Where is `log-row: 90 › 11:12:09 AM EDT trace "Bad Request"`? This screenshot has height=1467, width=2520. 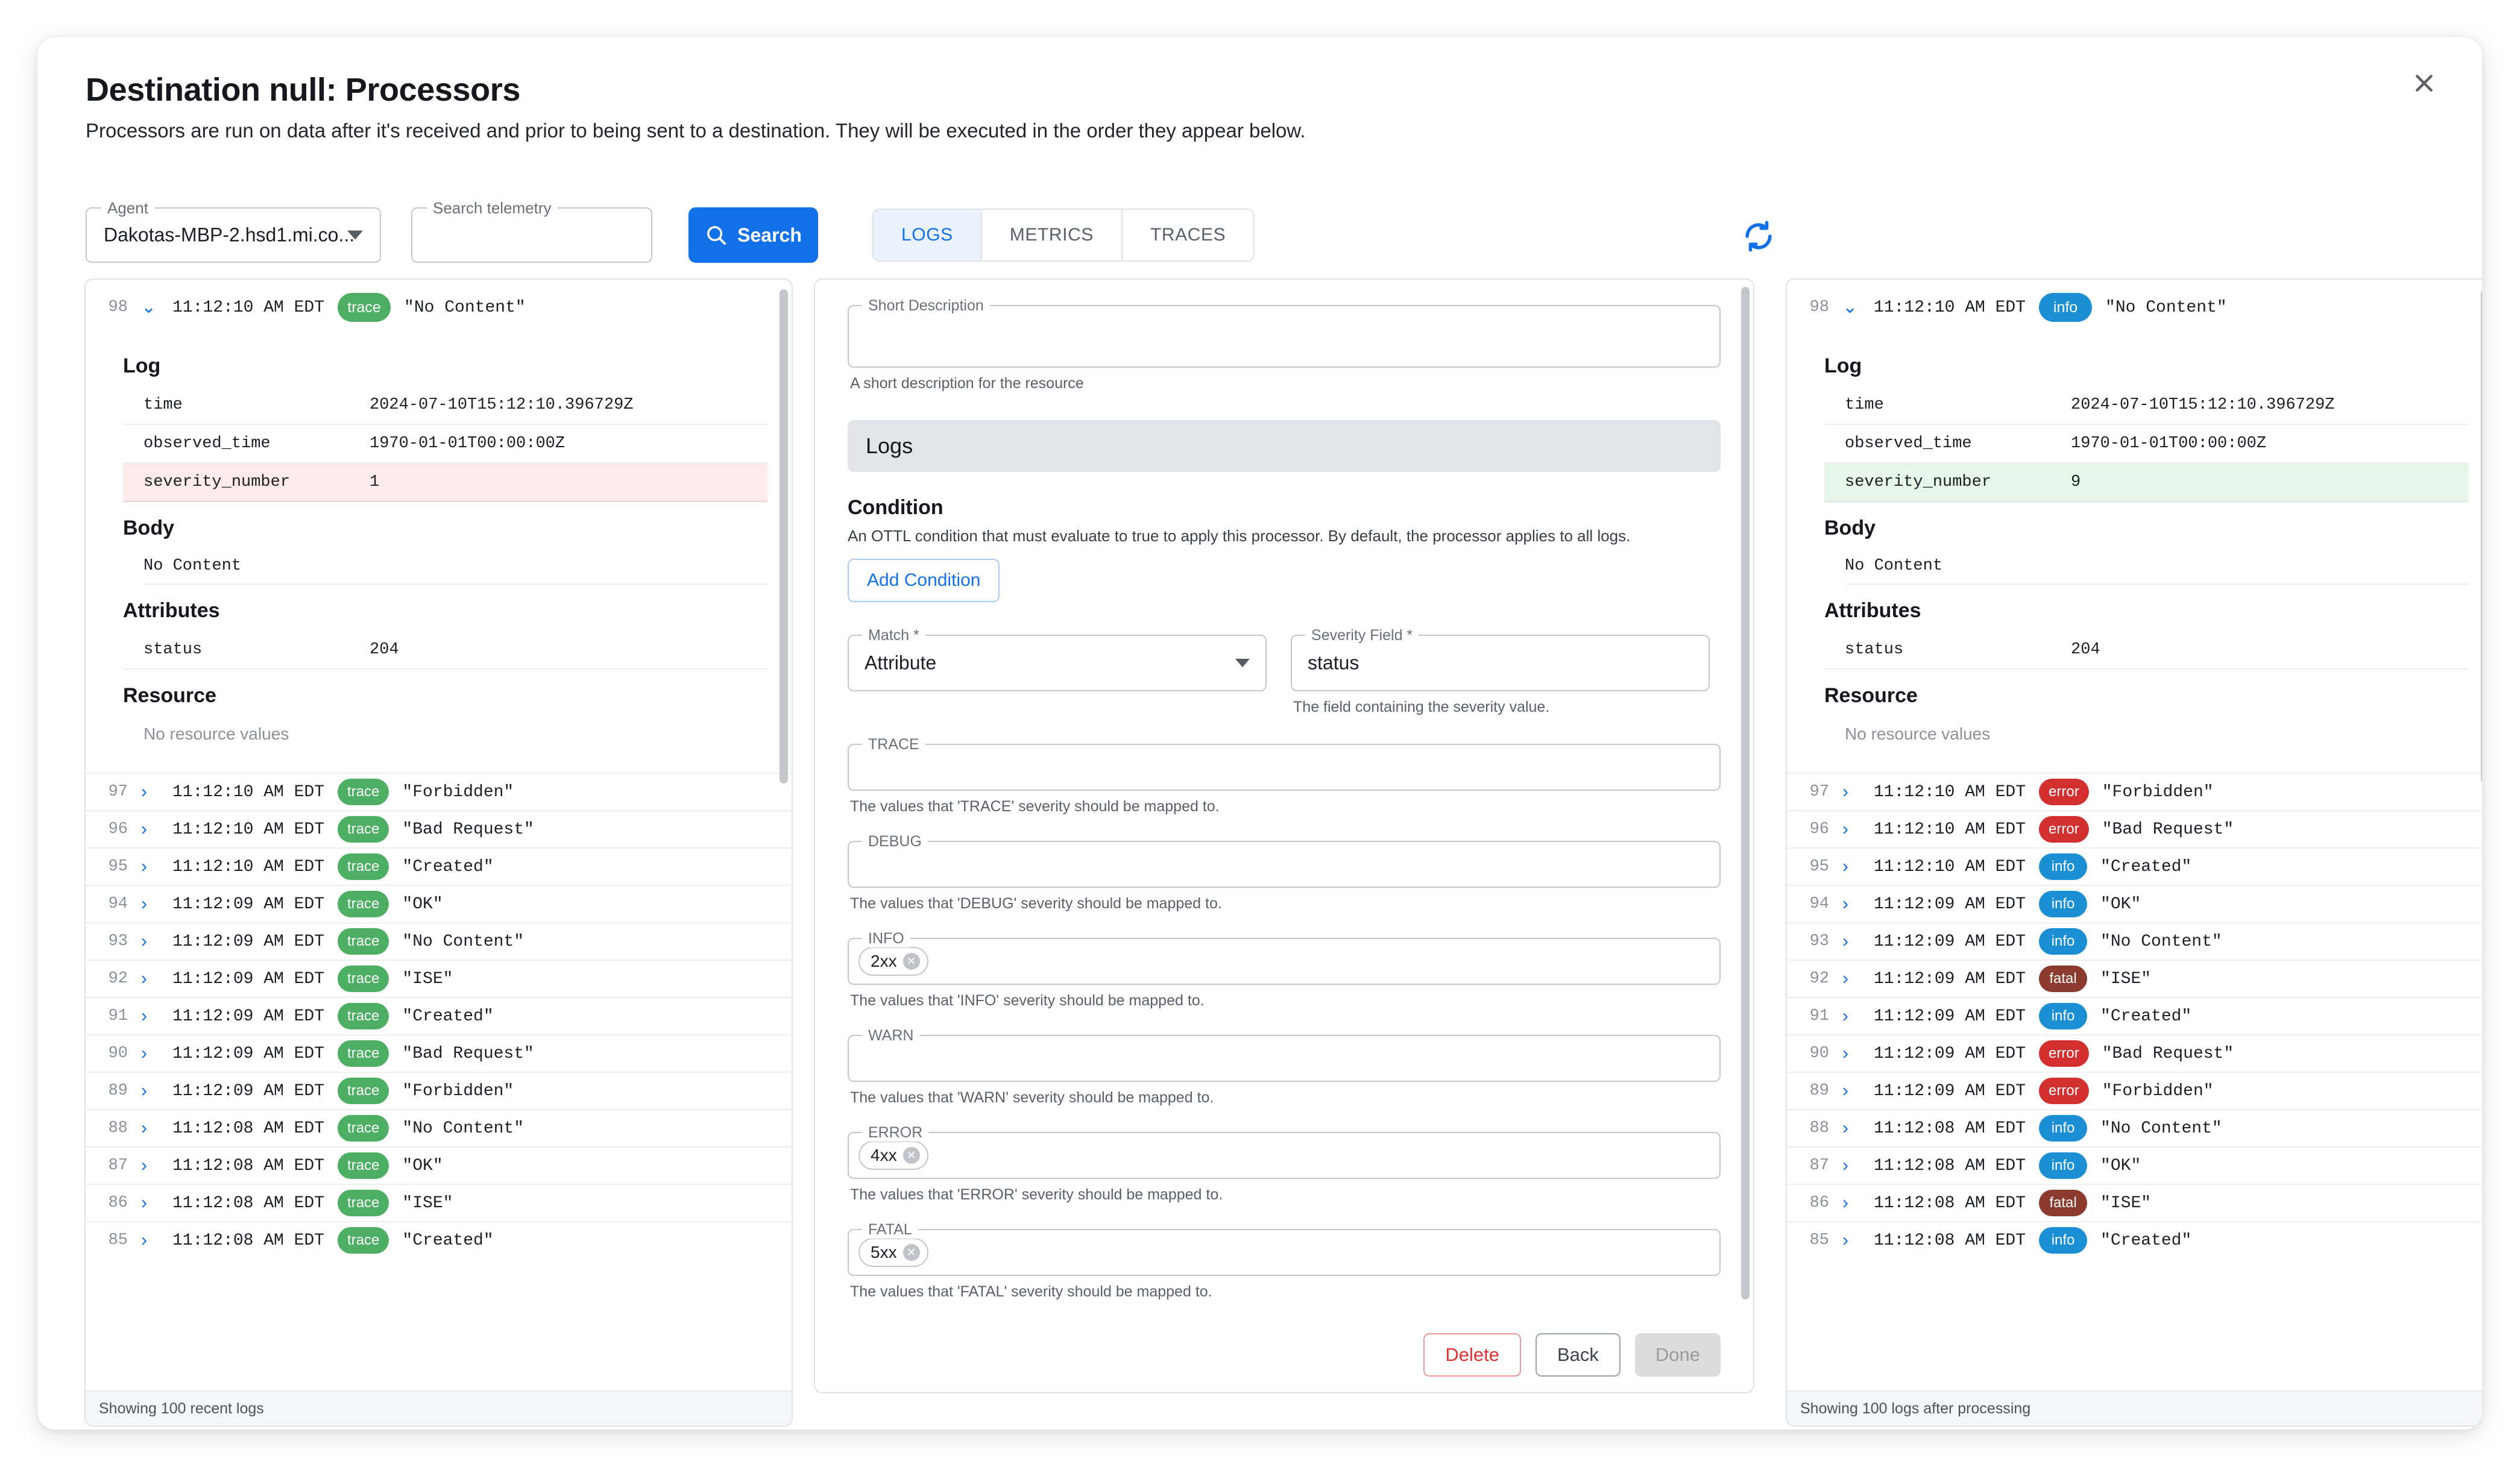 log-row: 90 › 11:12:09 AM EDT trace "Bad Request" is located at coordinates (439, 1053).